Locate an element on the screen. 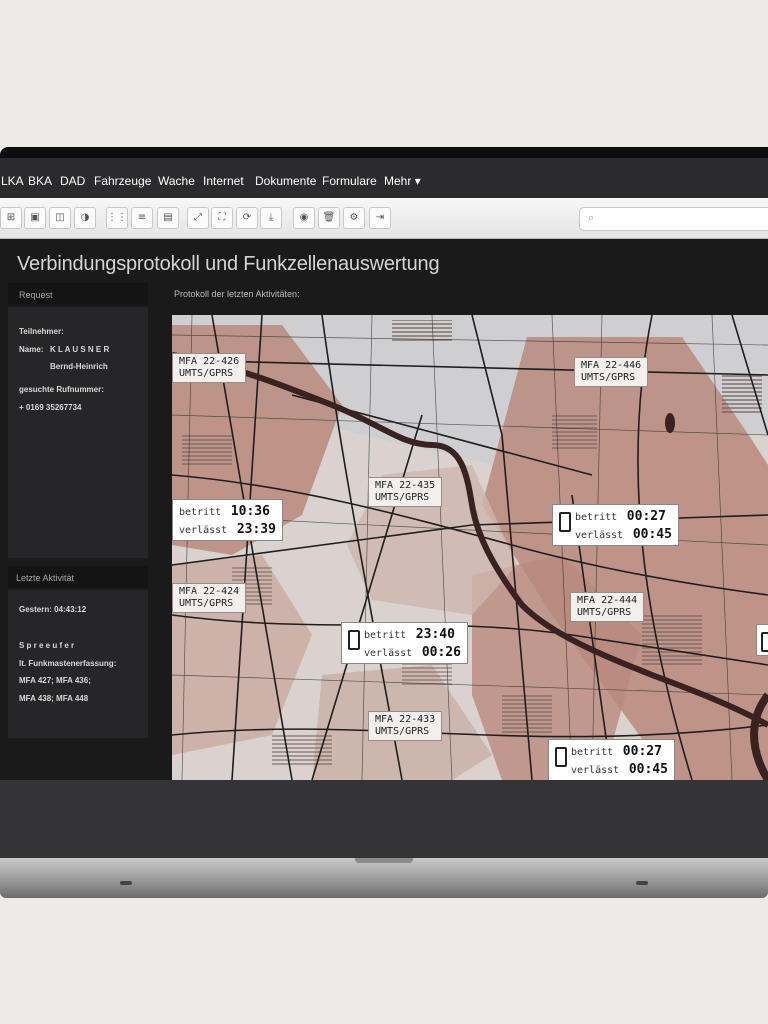 This screenshot has height=1024, width=768. activity-box-2: betritt 00:27 verlässt 00:45 is located at coordinates (615, 525).